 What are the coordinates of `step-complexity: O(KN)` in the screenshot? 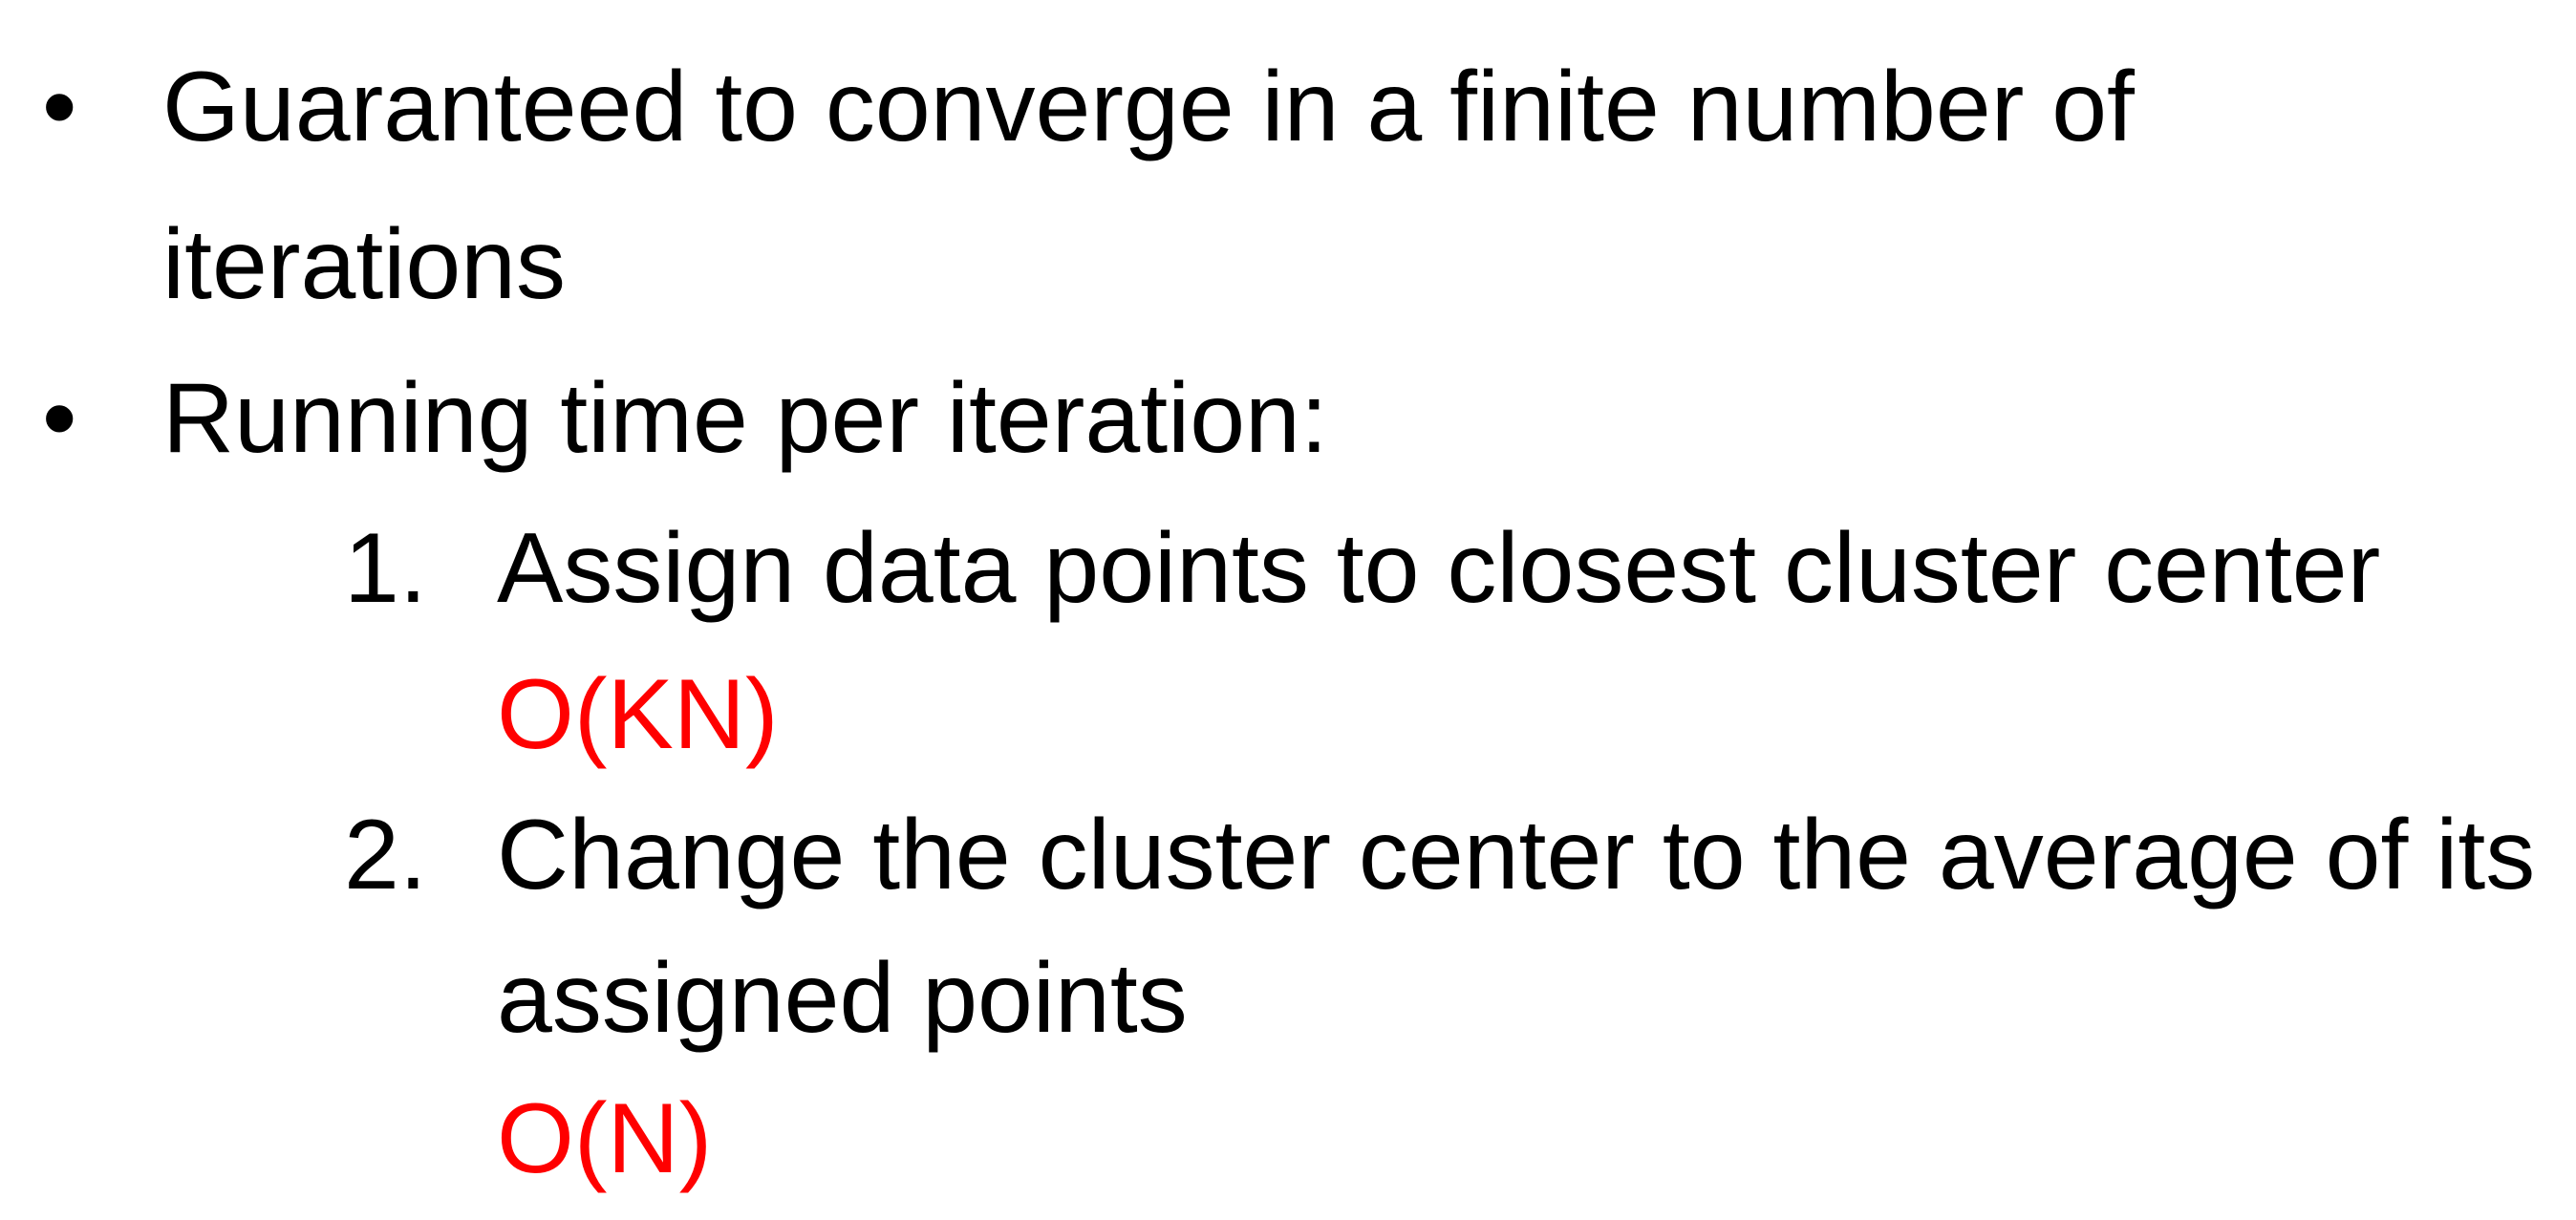 It's located at (638, 714).